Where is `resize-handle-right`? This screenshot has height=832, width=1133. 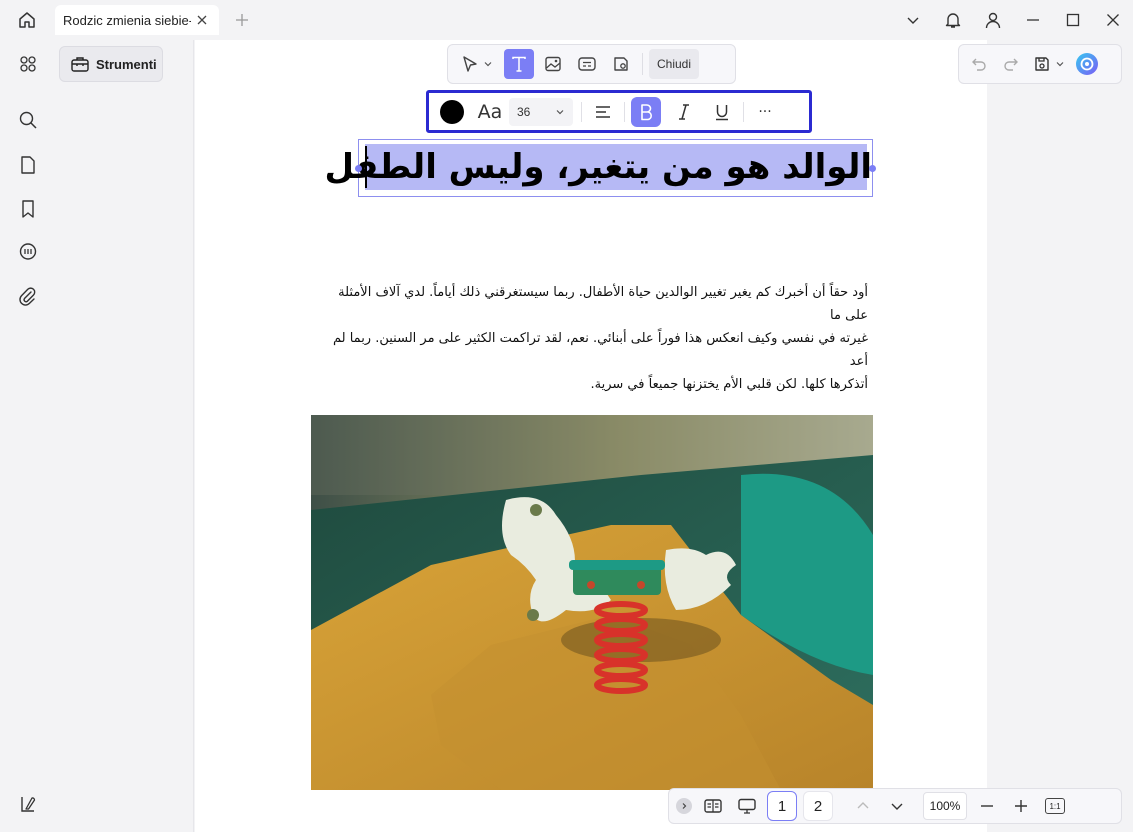
resize-handle-right is located at coordinates (872, 168).